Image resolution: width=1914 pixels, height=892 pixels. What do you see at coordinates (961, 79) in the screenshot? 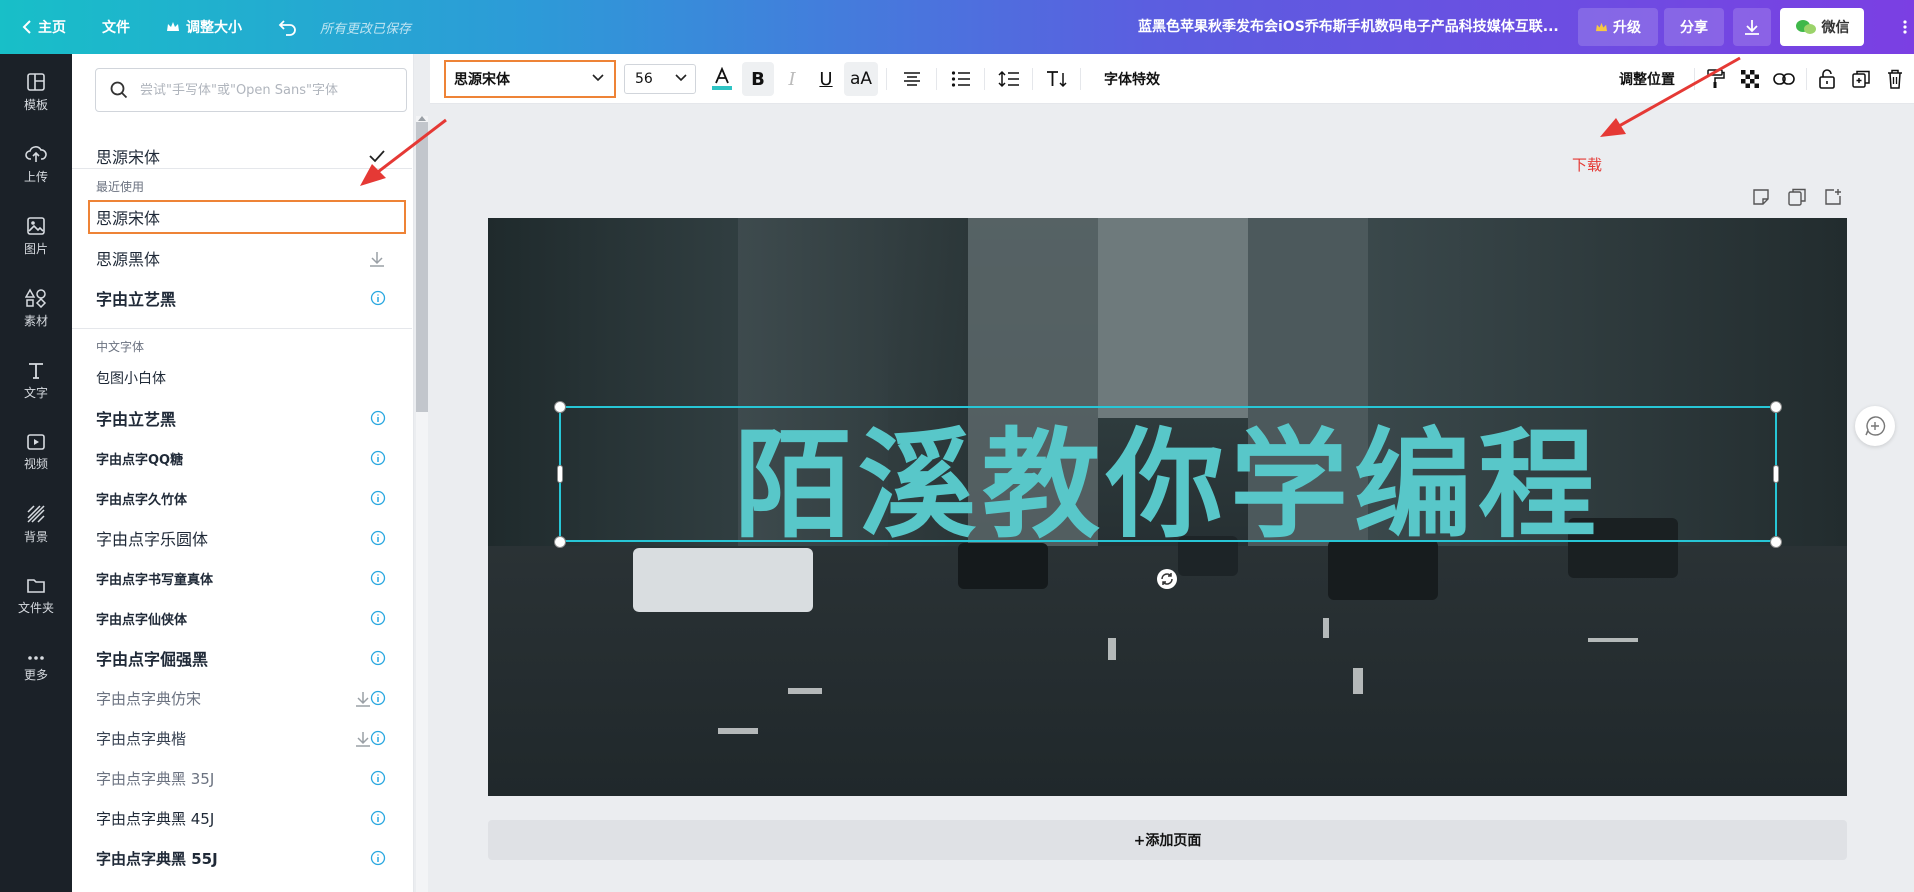
I see `list-button` at bounding box center [961, 79].